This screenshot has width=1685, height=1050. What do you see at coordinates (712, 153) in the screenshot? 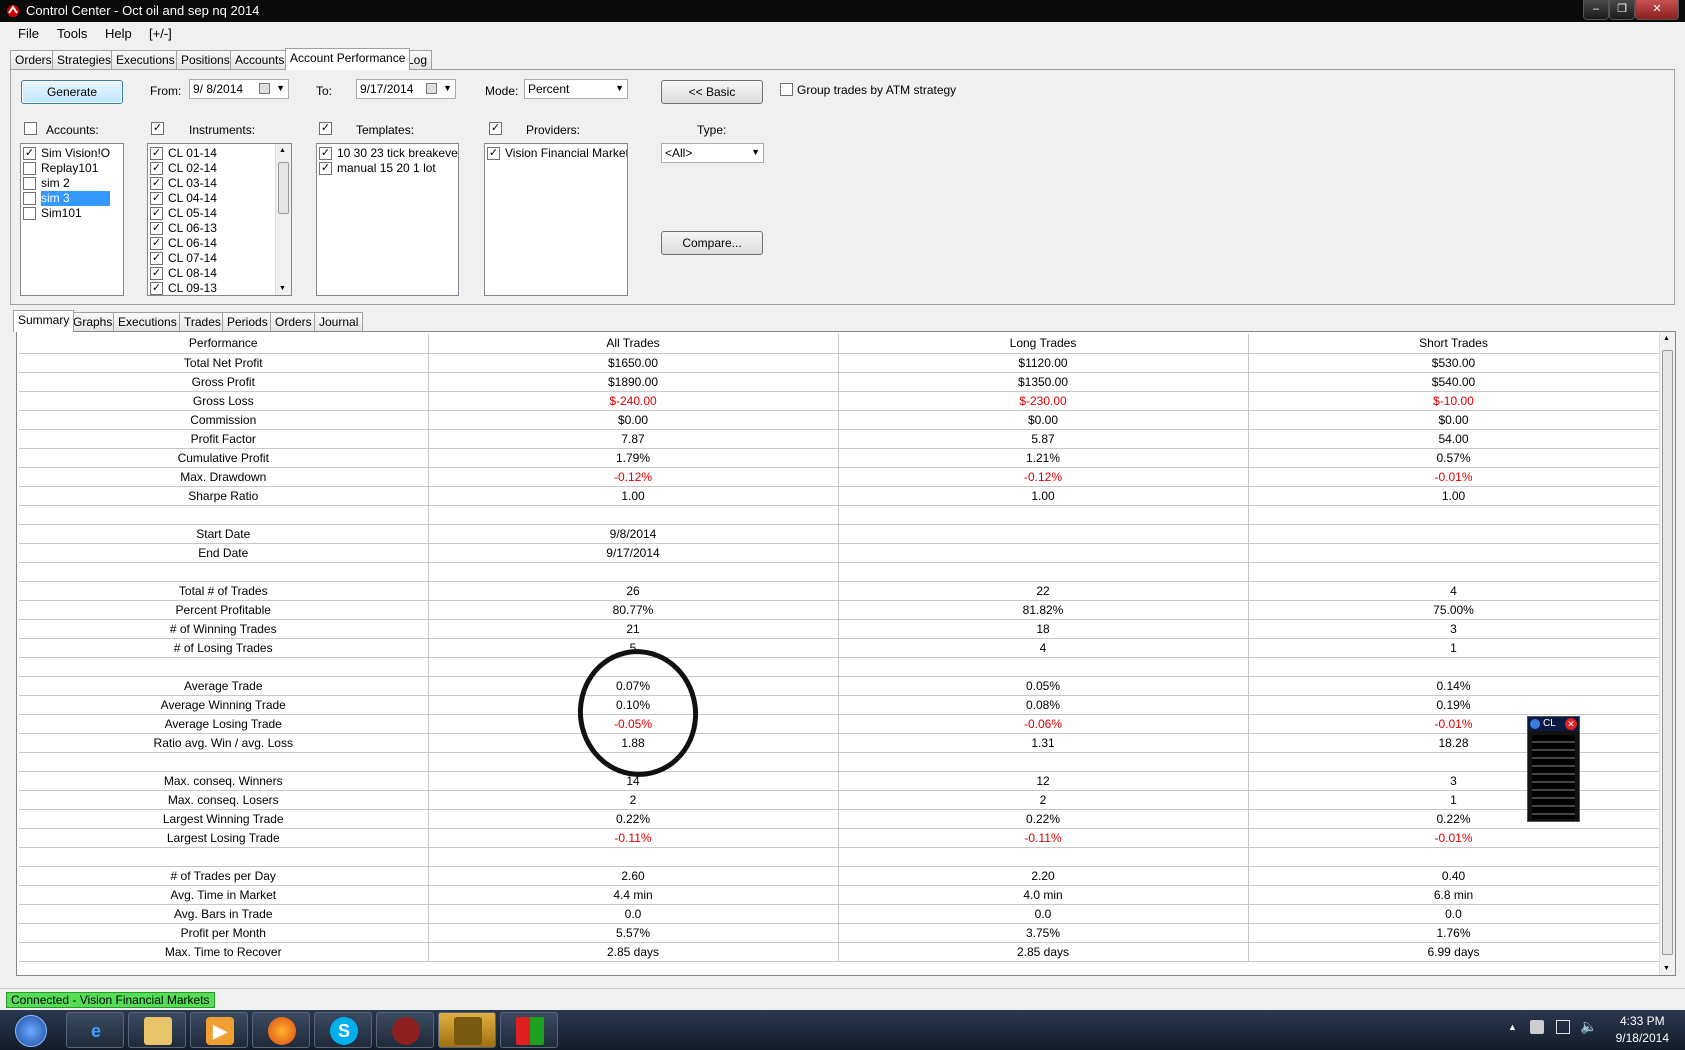
I see `type-select: <All> ▼` at bounding box center [712, 153].